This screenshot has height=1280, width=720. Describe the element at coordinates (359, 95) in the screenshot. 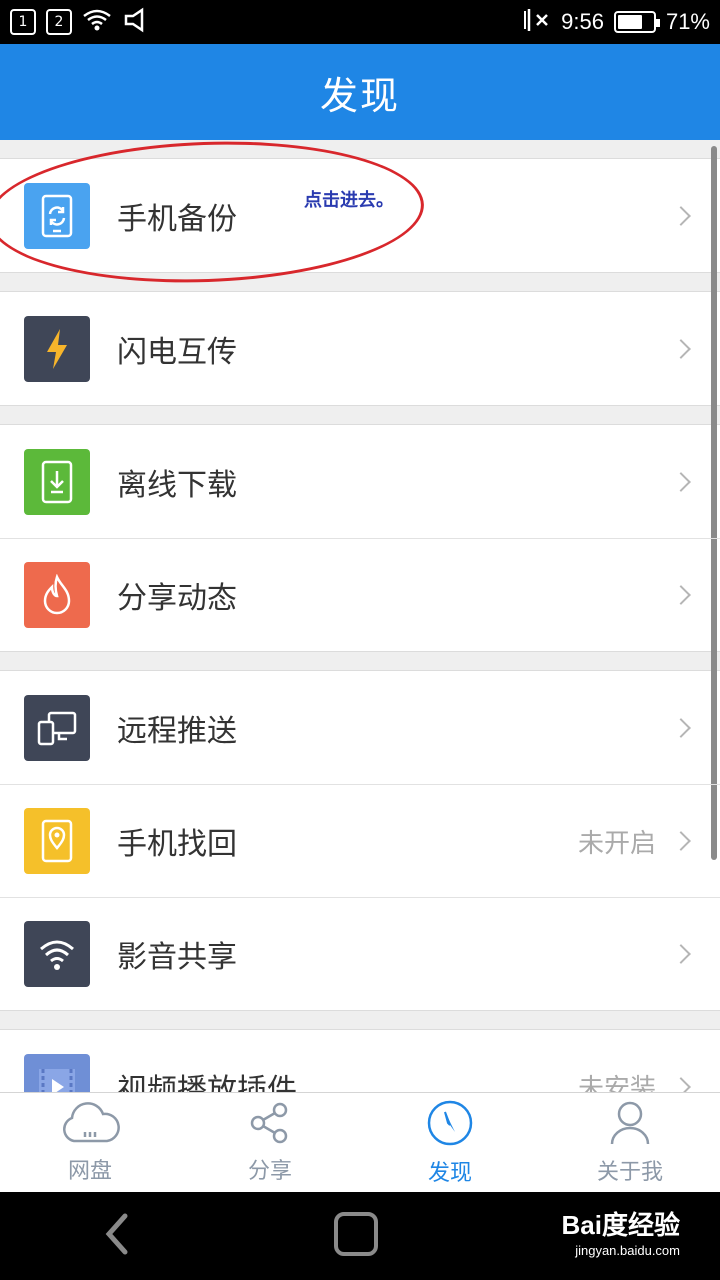

I see `page-title: 发现` at that location.